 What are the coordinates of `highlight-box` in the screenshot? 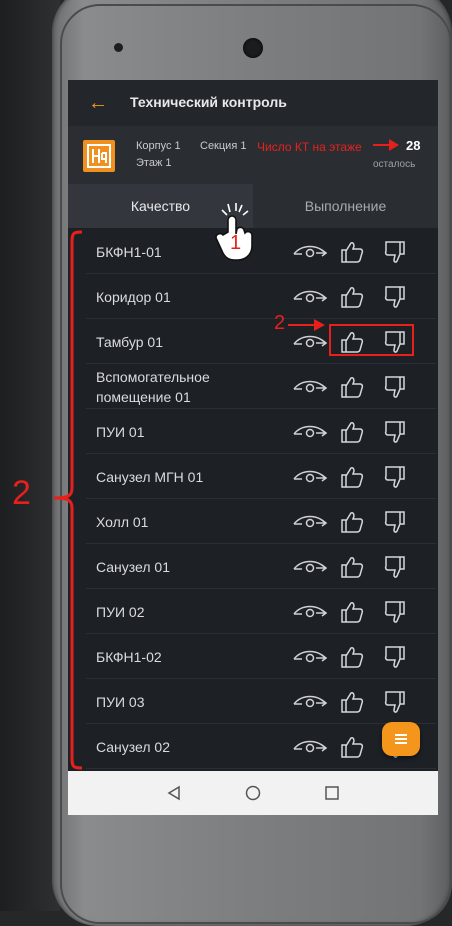 It's located at (371, 340).